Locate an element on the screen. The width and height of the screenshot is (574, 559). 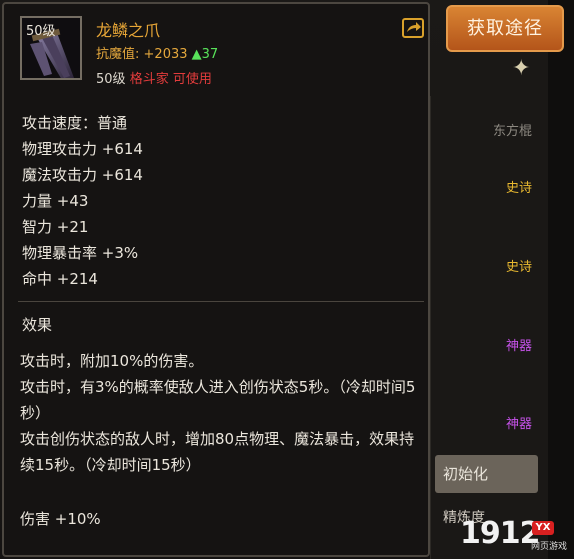
level-badge: 50级 is located at coordinates (41, 31).